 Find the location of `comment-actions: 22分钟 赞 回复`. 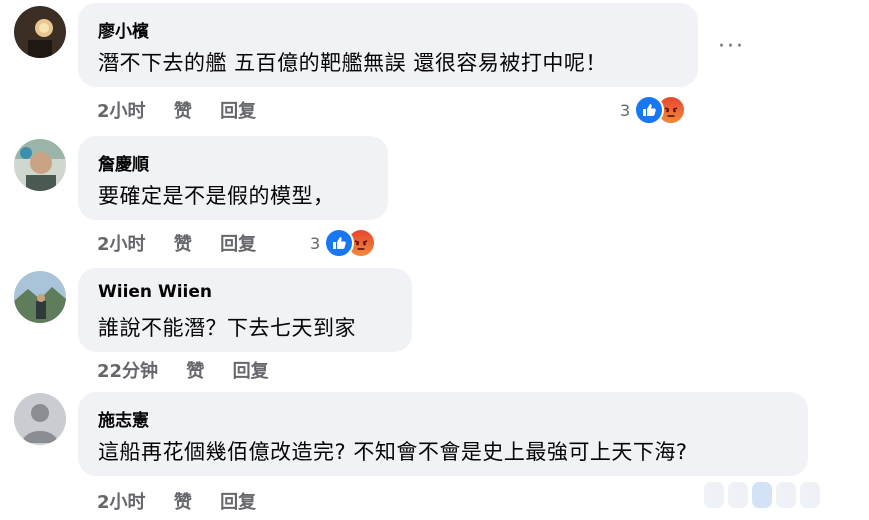

comment-actions: 22分钟 赞 回复 is located at coordinates (194, 370).